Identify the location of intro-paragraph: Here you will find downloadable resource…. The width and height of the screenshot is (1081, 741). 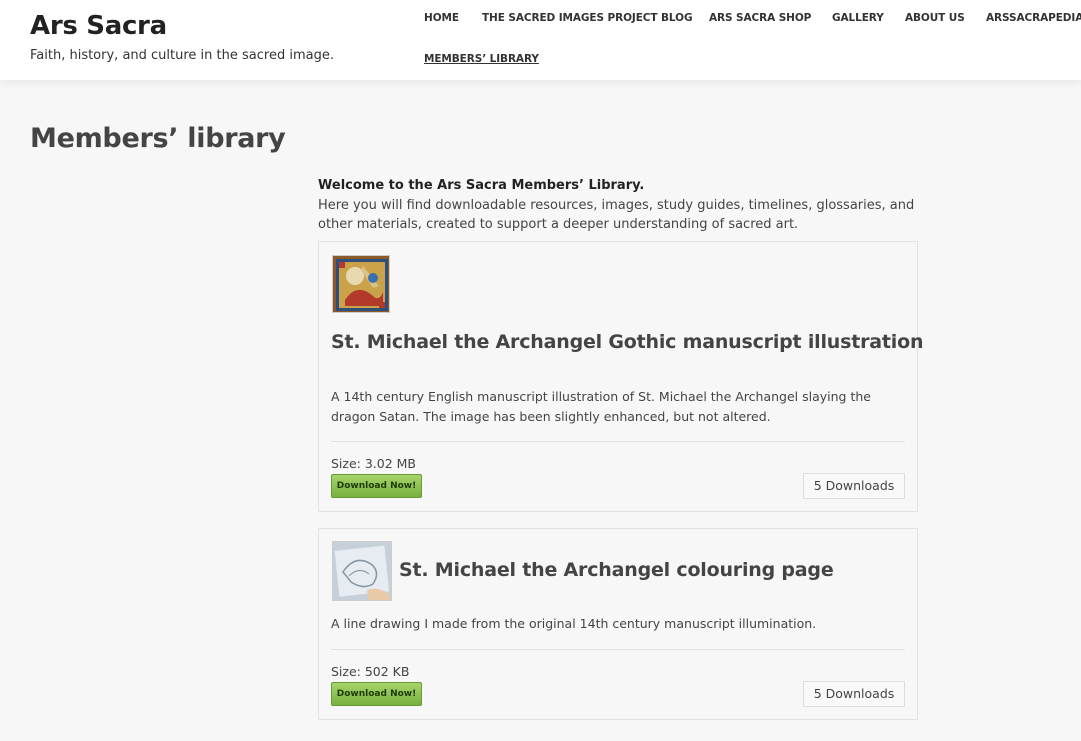
(616, 215).